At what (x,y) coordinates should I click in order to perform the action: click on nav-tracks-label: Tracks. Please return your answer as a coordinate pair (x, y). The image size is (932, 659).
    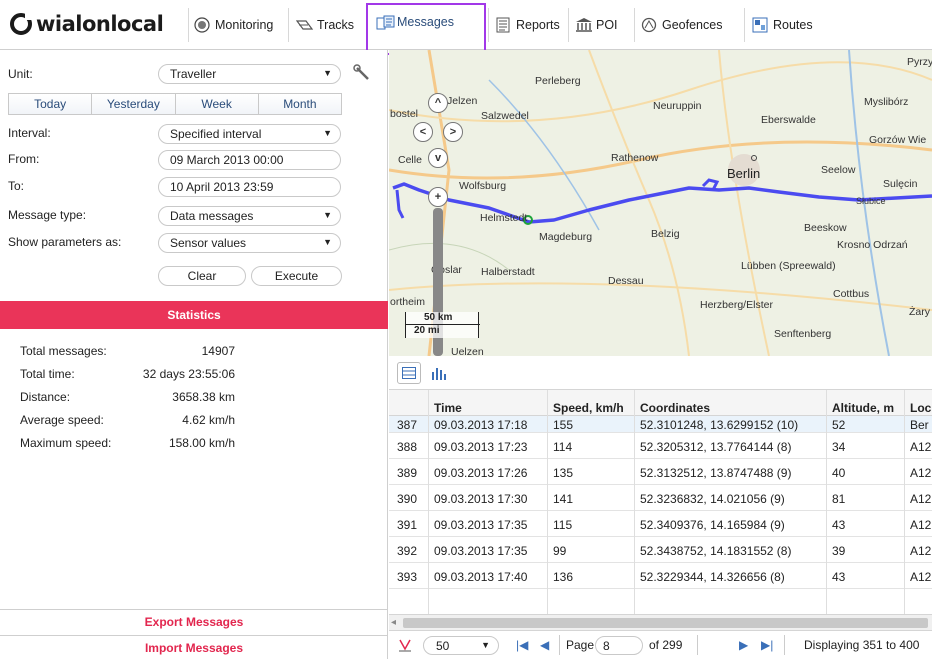
    Looking at the image, I should click on (336, 25).